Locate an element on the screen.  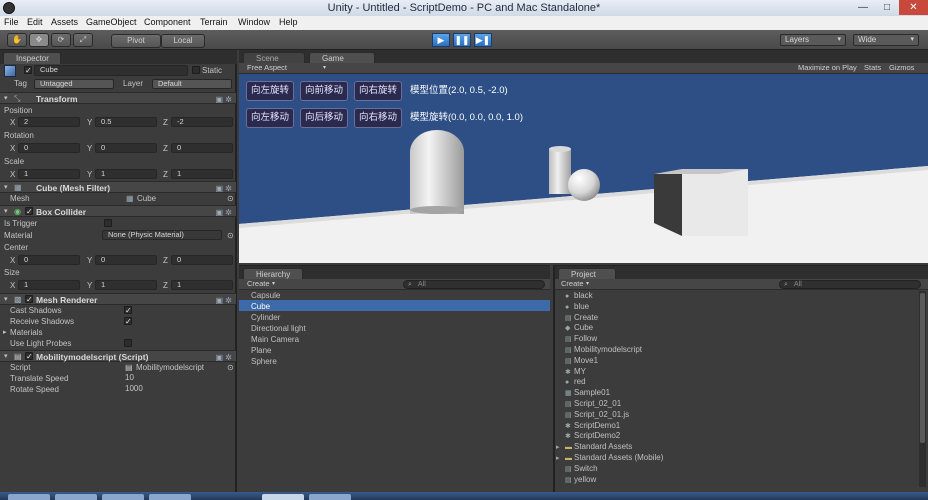
physic-material-field: None (Physic Material) is located at coordinates (162, 235).